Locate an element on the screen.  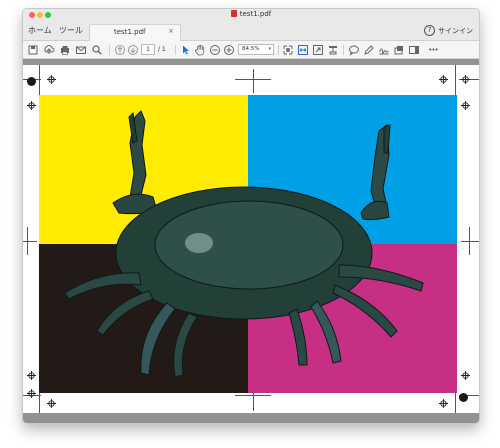
more-options-icon: ••• is located at coordinates (433, 50).